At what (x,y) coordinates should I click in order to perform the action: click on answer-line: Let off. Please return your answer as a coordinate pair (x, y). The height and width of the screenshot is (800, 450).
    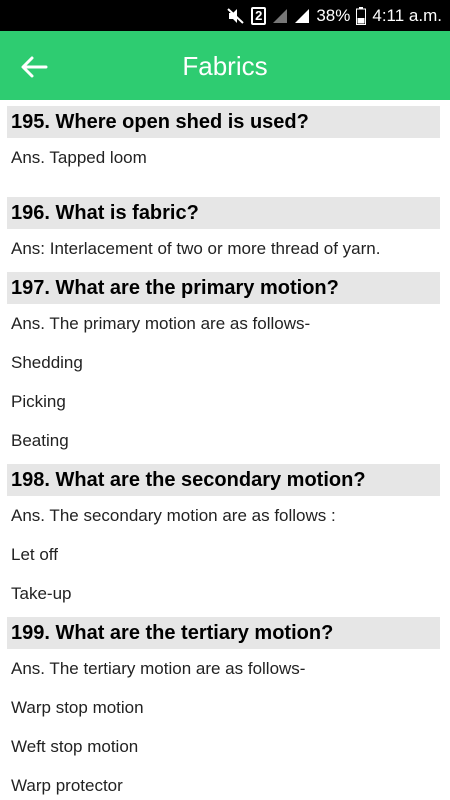
    Looking at the image, I should click on (34, 554).